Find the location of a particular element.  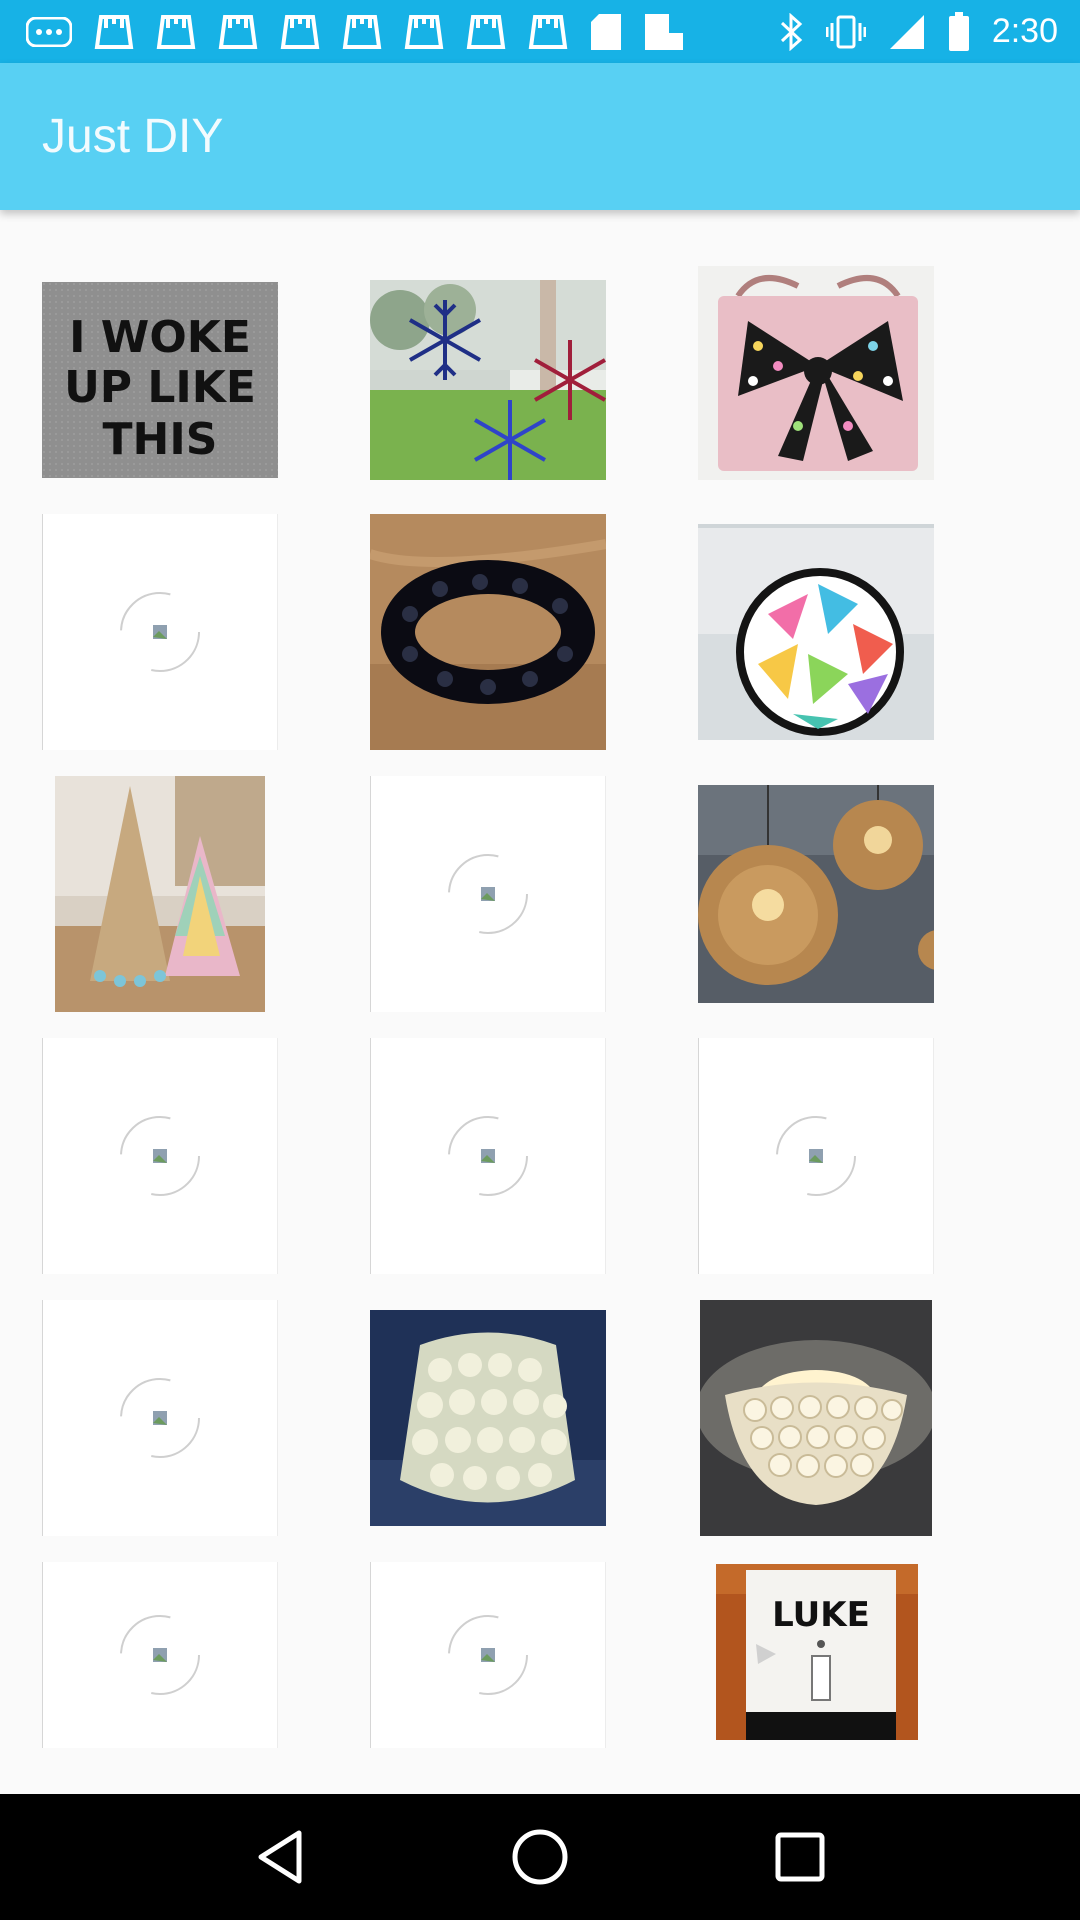

back-button is located at coordinates (280, 1857).